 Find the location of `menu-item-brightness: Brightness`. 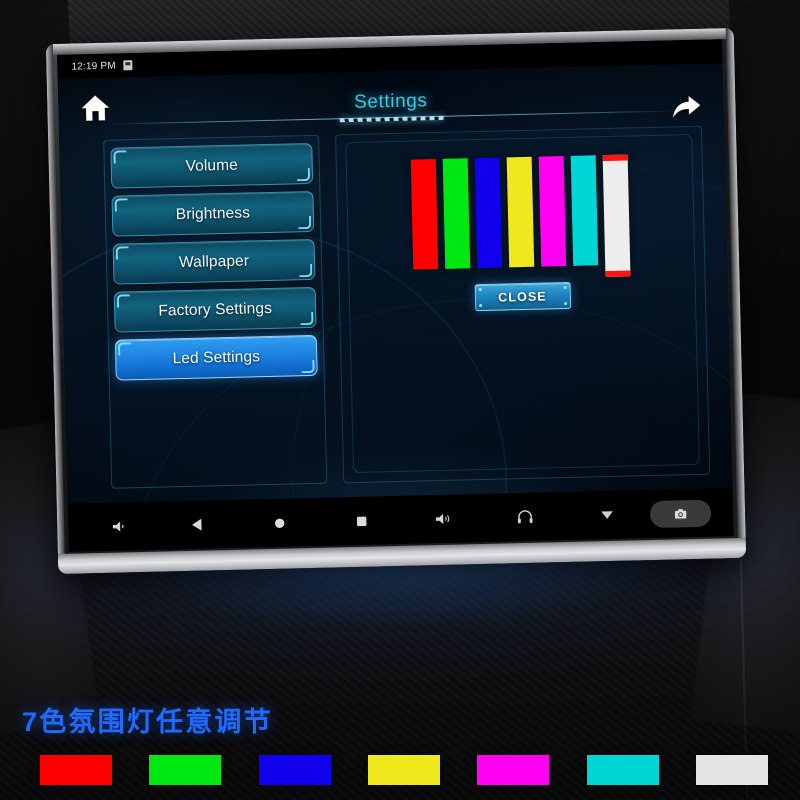

menu-item-brightness: Brightness is located at coordinates (213, 213).